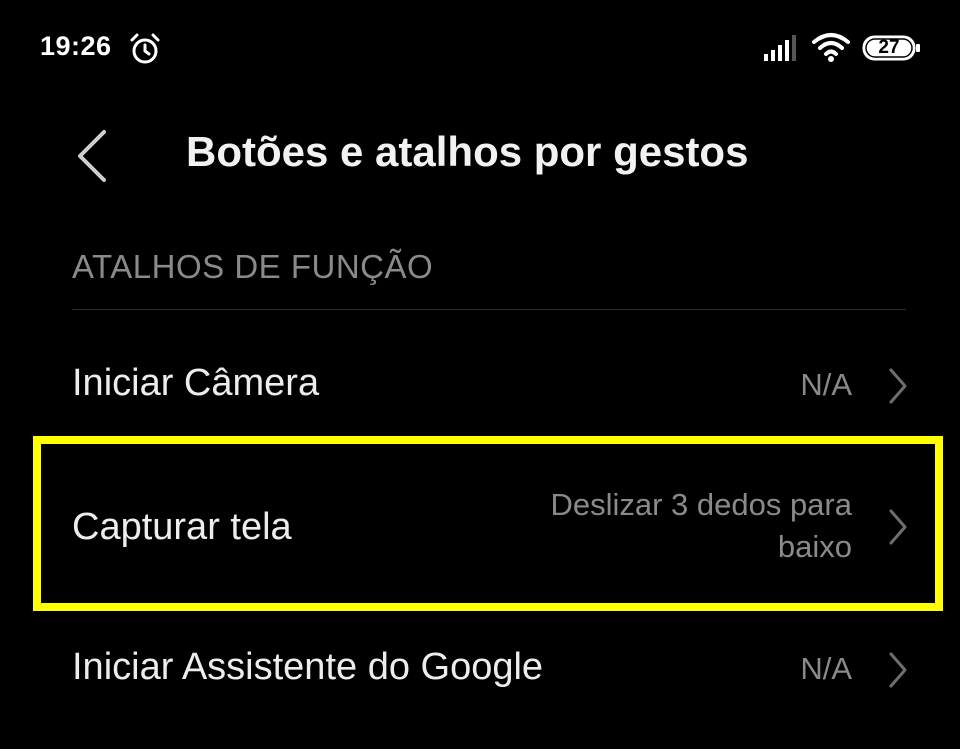 This screenshot has height=749, width=960. Describe the element at coordinates (145, 48) in the screenshot. I see `alarm-icon` at that location.